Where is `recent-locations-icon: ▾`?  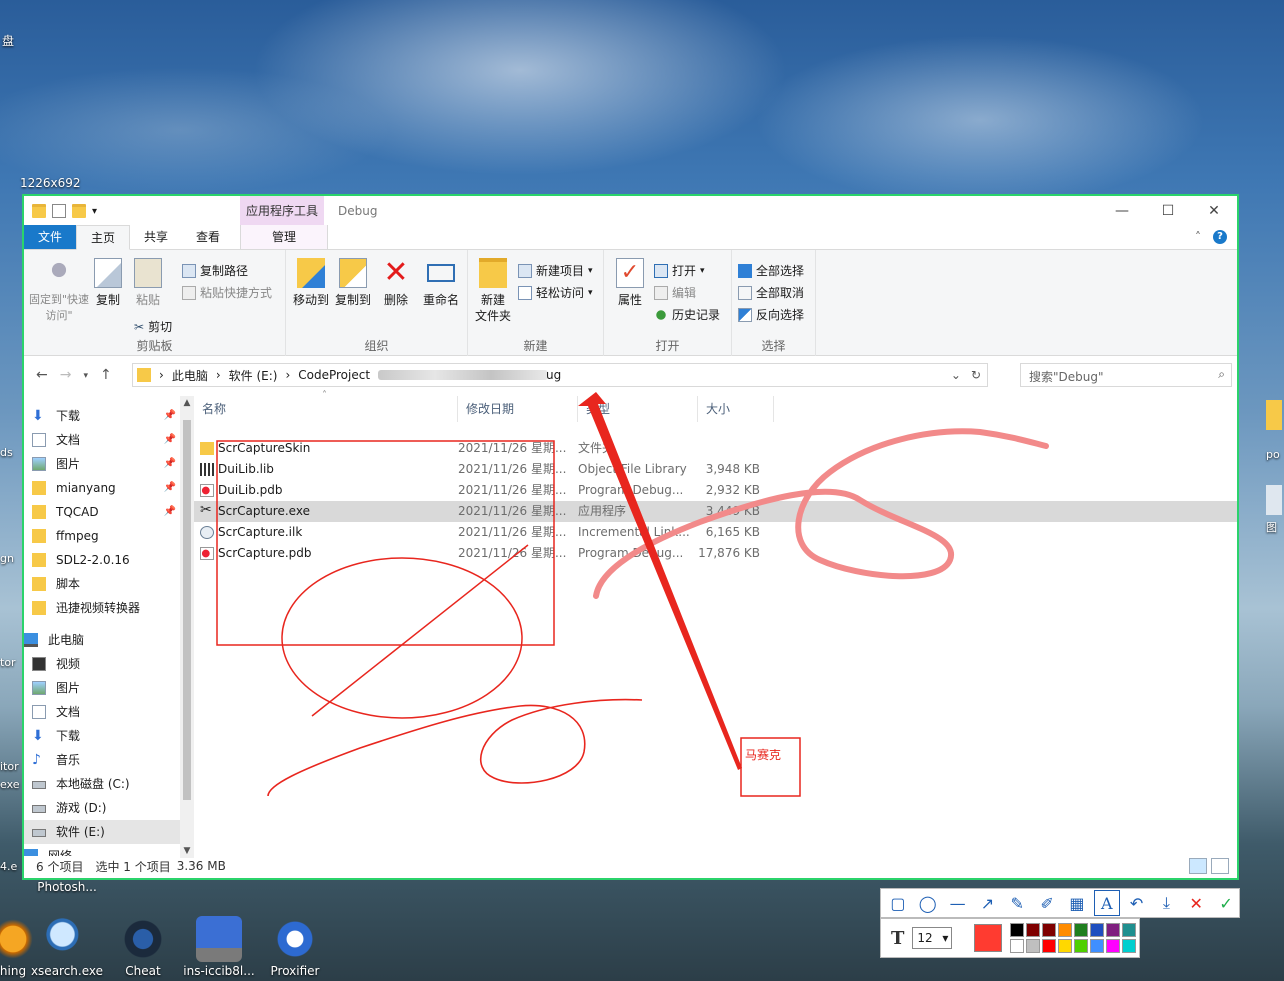 recent-locations-icon: ▾ is located at coordinates (85, 376).